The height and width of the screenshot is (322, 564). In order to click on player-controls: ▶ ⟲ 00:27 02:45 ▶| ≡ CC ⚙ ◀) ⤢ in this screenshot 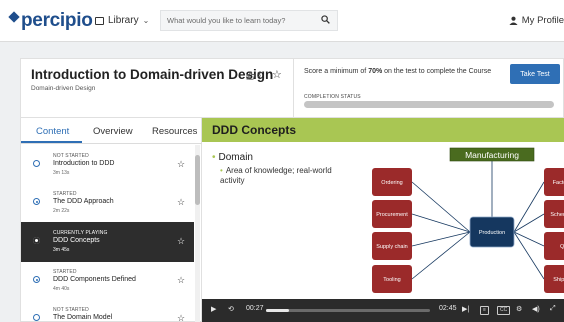, I will do `click(383, 310)`.